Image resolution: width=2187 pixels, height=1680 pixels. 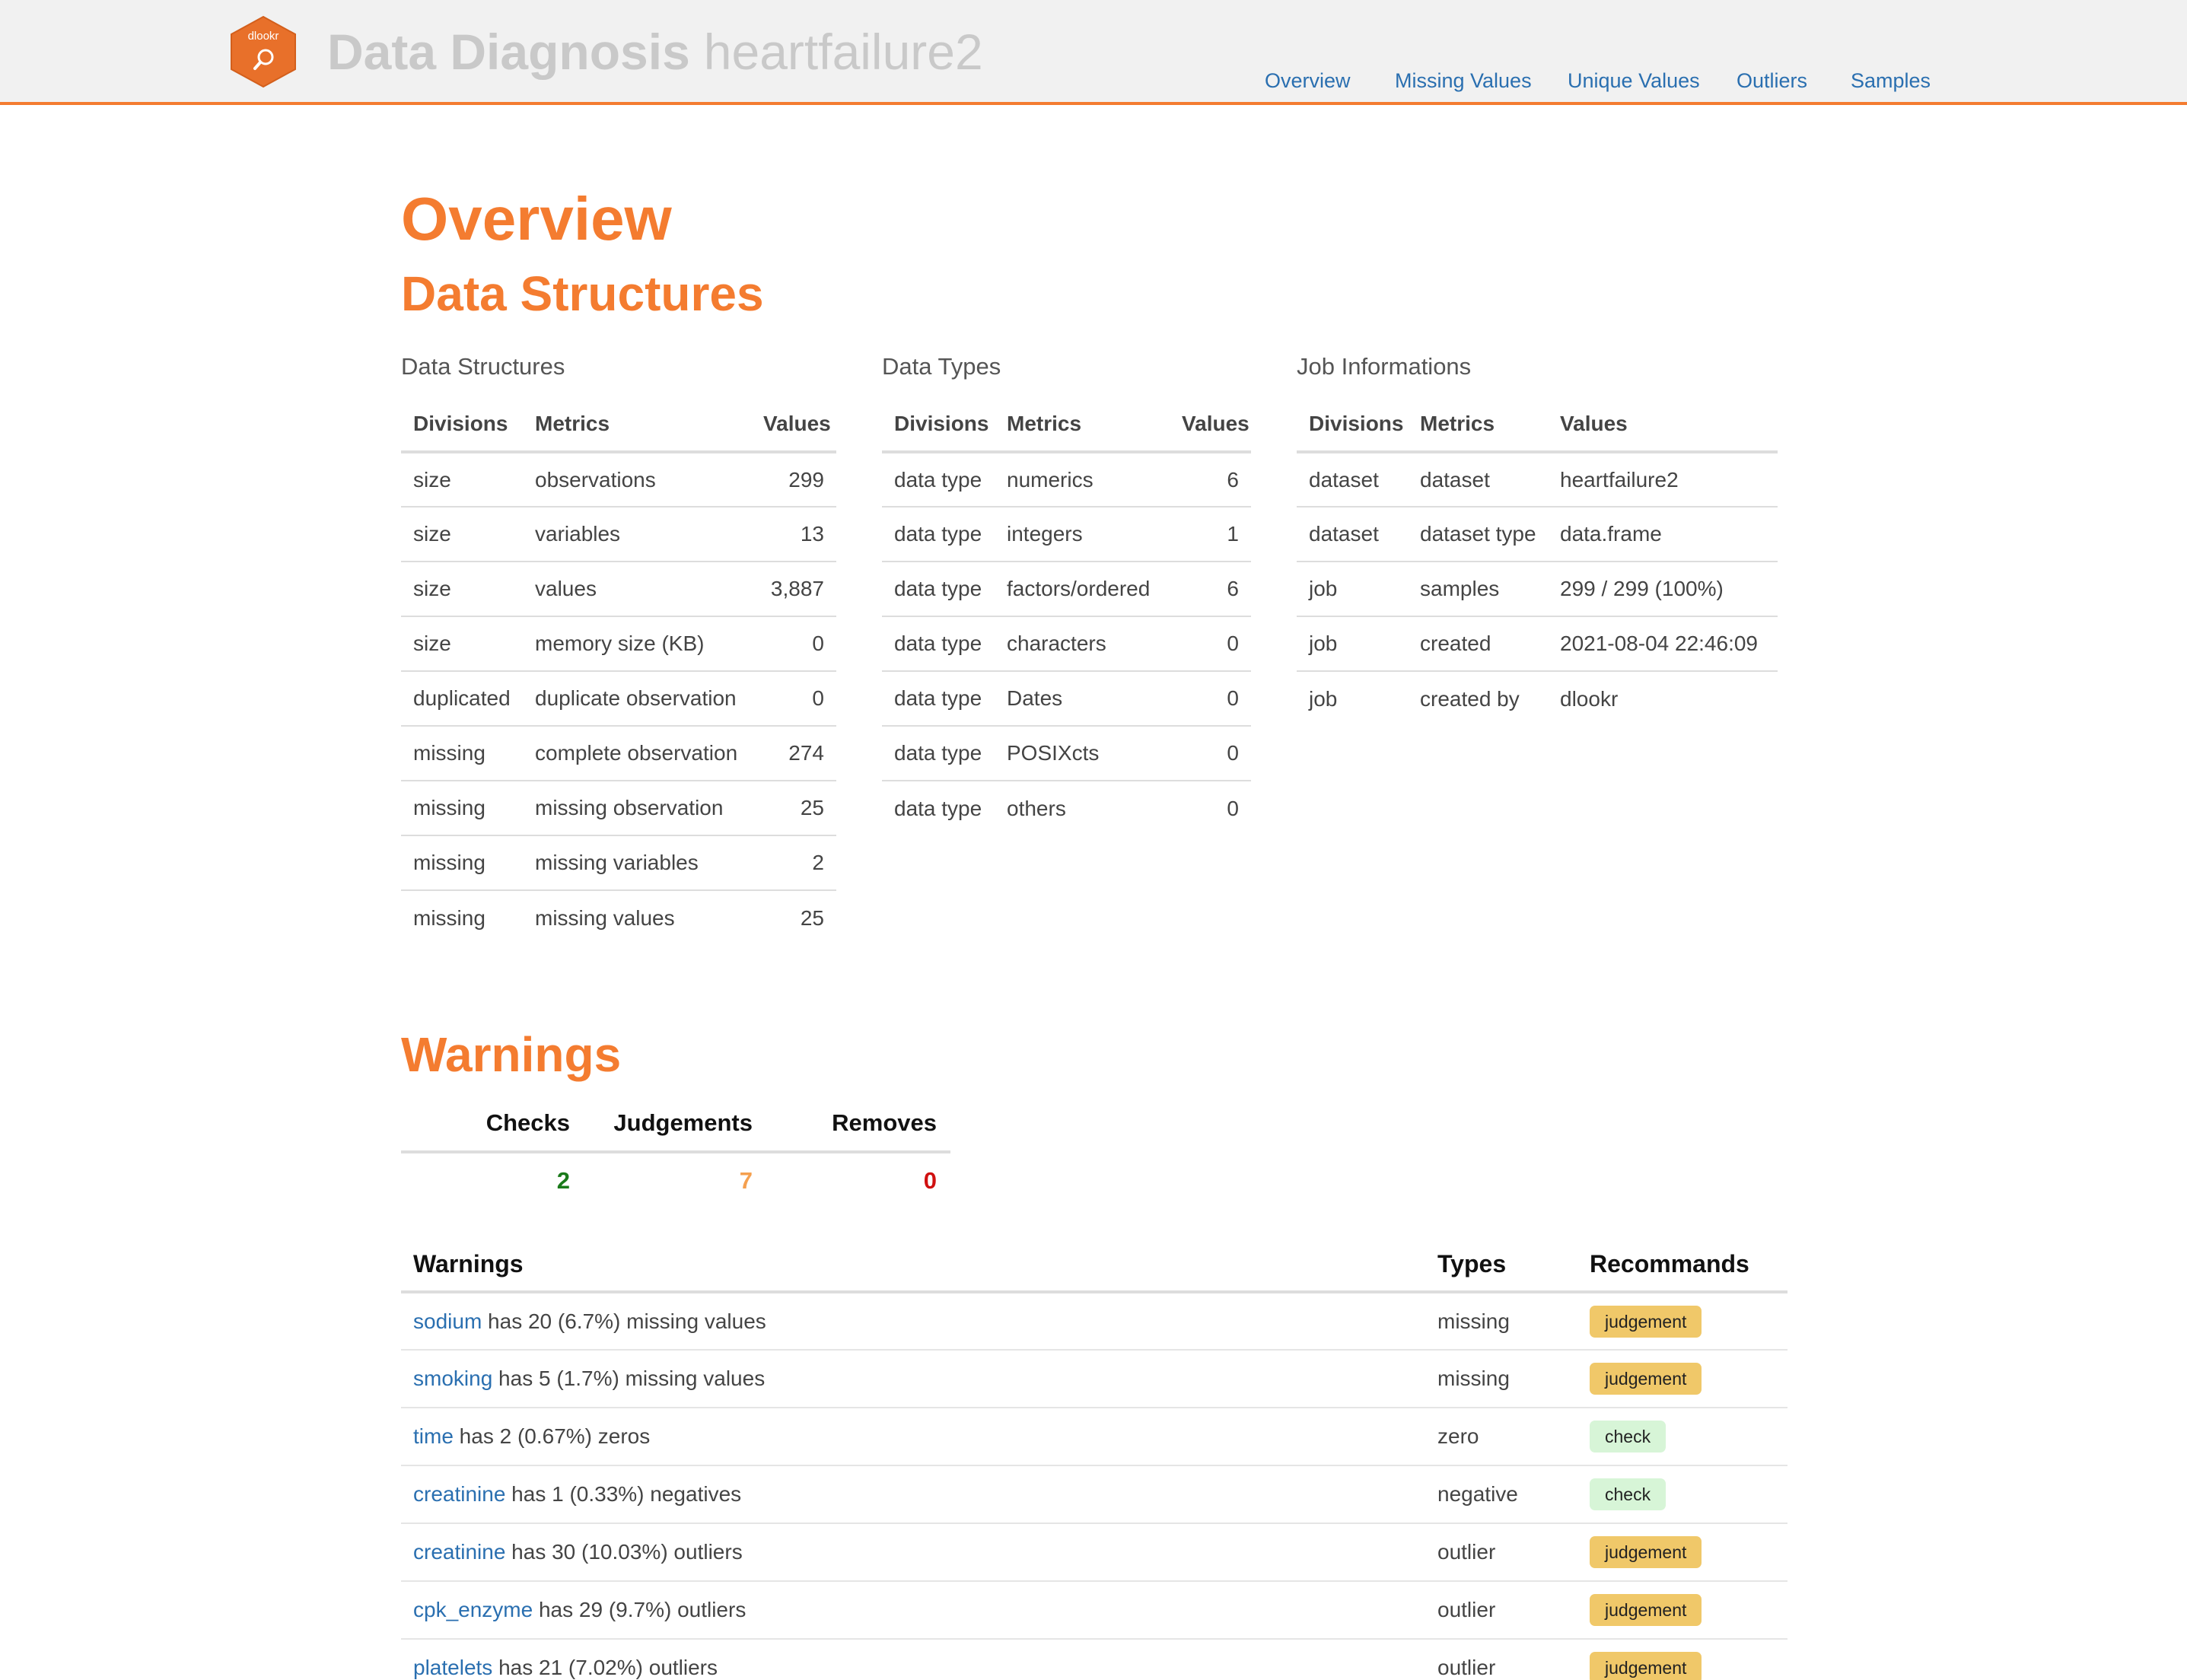 What do you see at coordinates (473, 1609) in the screenshot?
I see `variable-link: cpk_enzyme` at bounding box center [473, 1609].